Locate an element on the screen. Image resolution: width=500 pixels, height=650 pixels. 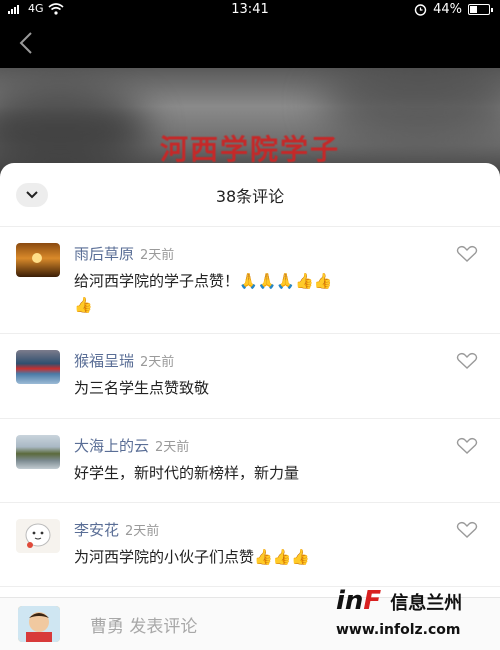
comment-text: 好学生，新时代的新榜样，新力量 is located at coordinates (187, 473).